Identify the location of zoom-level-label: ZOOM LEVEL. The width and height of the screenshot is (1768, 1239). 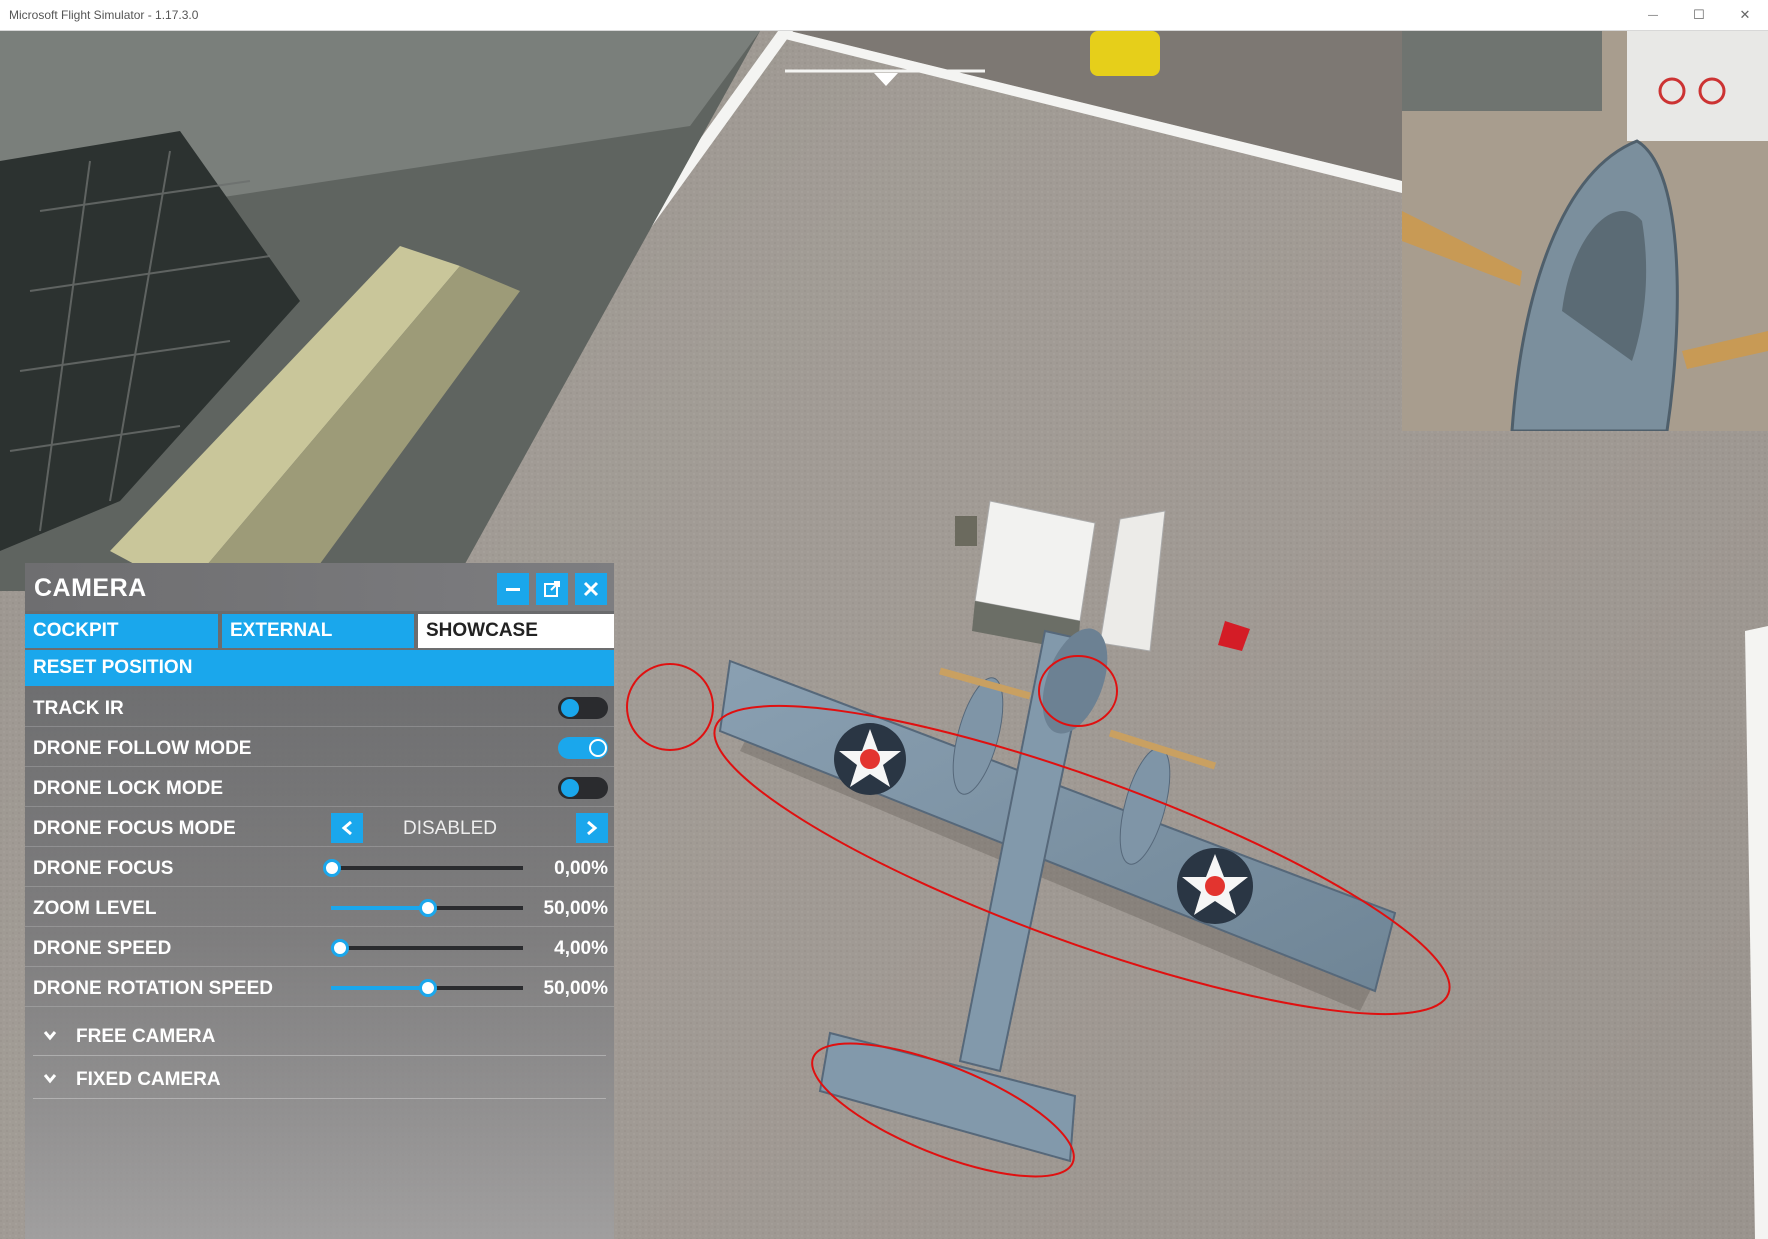
(95, 908).